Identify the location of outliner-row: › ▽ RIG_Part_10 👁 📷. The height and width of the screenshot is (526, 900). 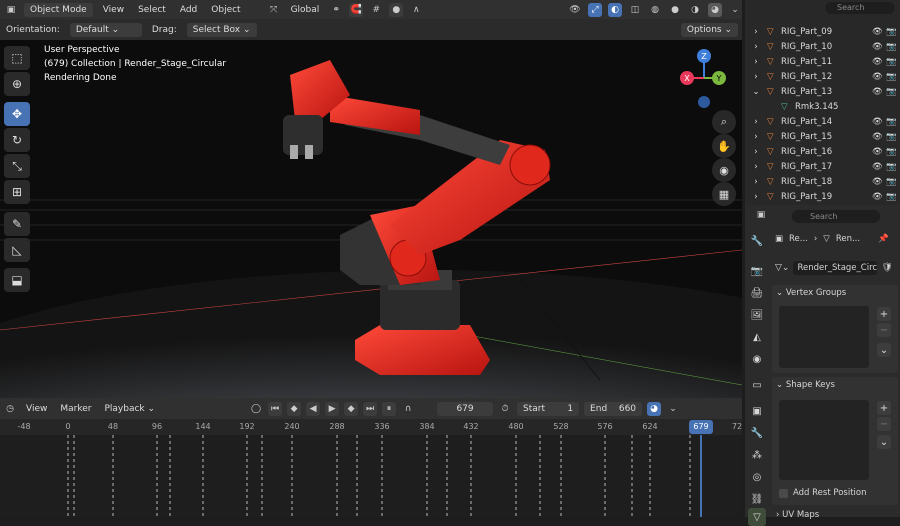
(822, 46).